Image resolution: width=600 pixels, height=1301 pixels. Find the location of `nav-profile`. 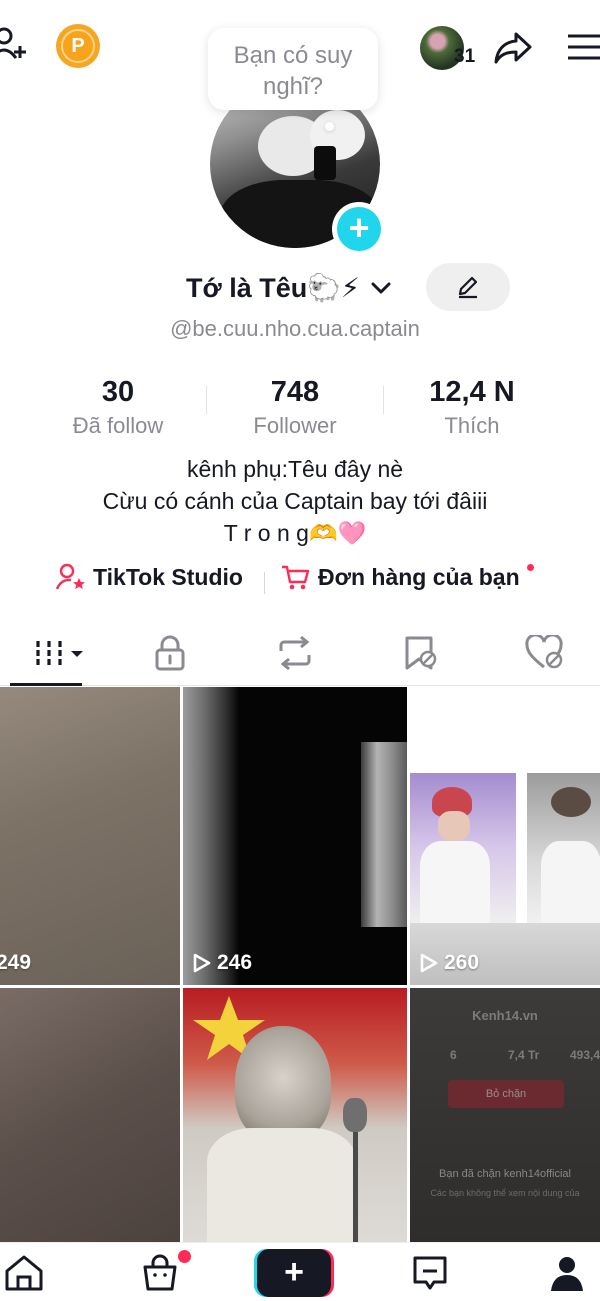

nav-profile is located at coordinates (553, 1272).